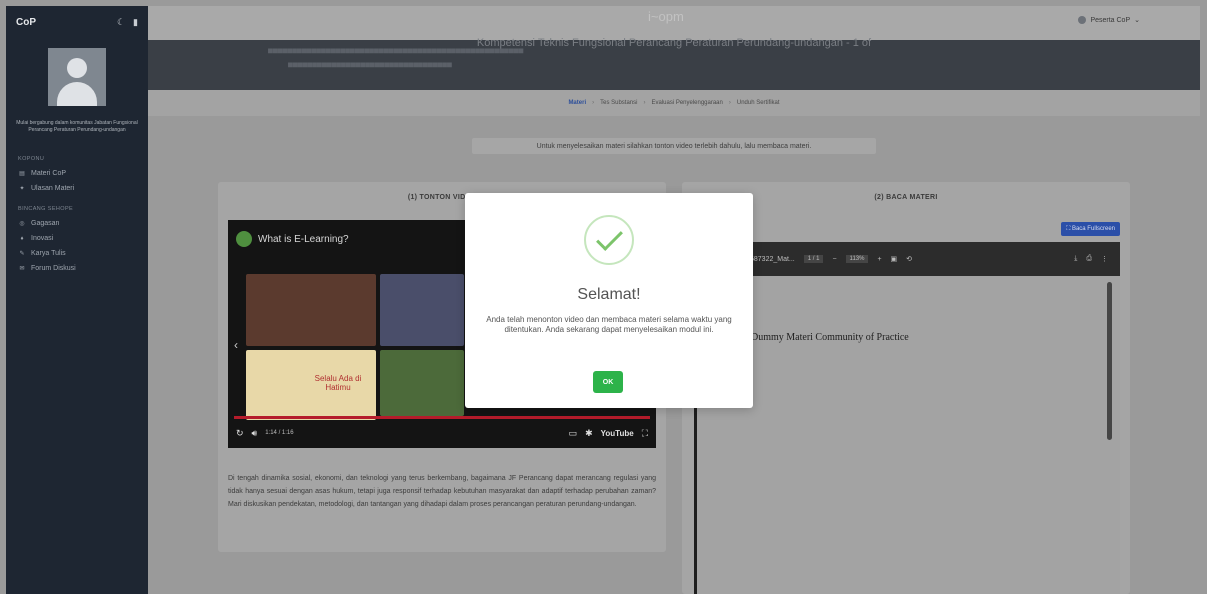  What do you see at coordinates (645, 433) in the screenshot?
I see `fullscreen-icon: ⛶` at bounding box center [645, 433].